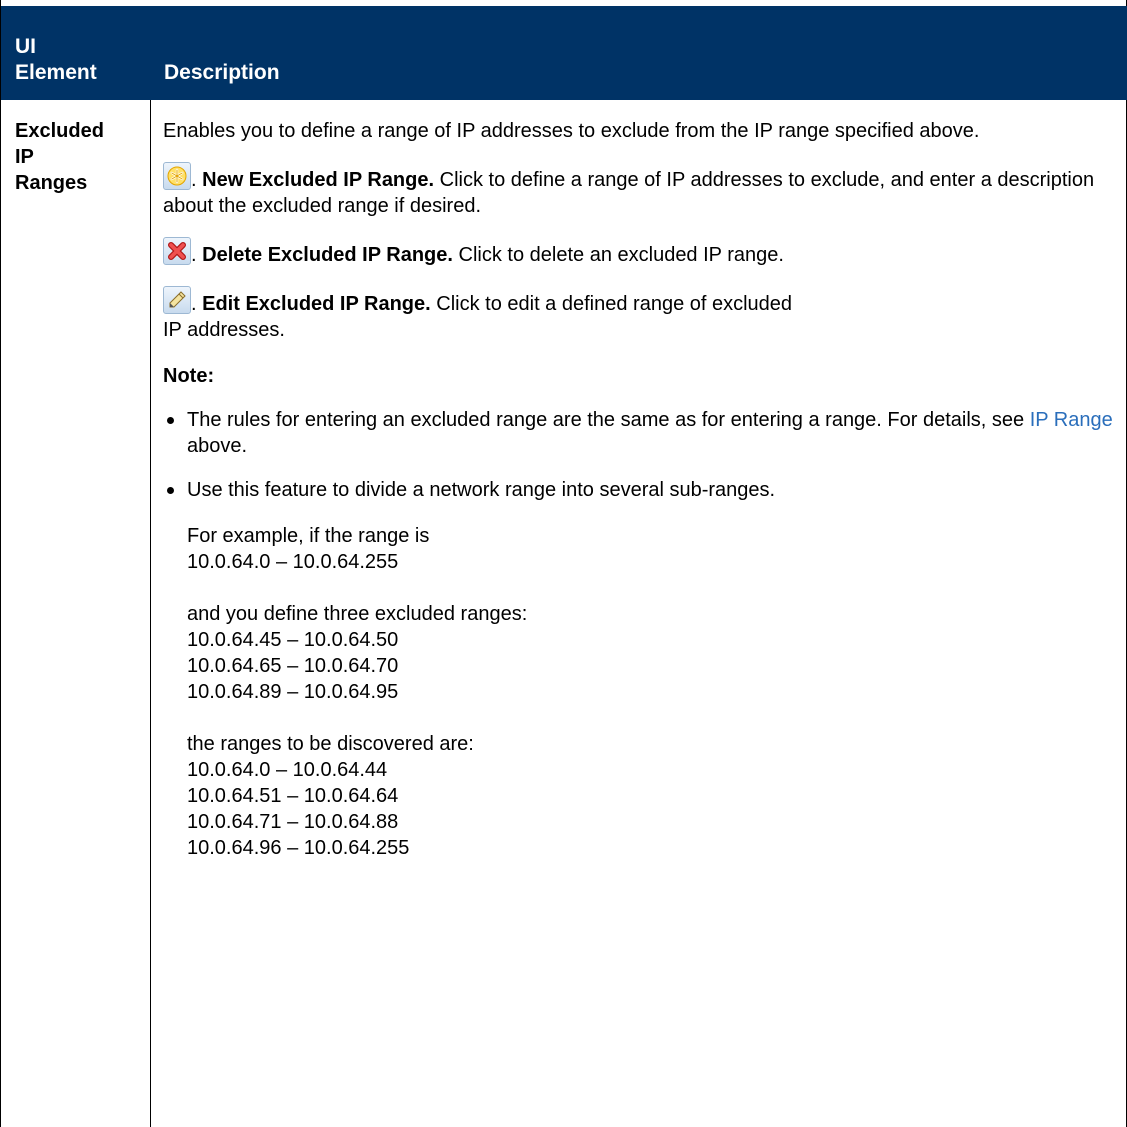 The width and height of the screenshot is (1127, 1127). Describe the element at coordinates (316, 304) in the screenshot. I see `action-edit-title: Edit Excluded IP Range.` at that location.